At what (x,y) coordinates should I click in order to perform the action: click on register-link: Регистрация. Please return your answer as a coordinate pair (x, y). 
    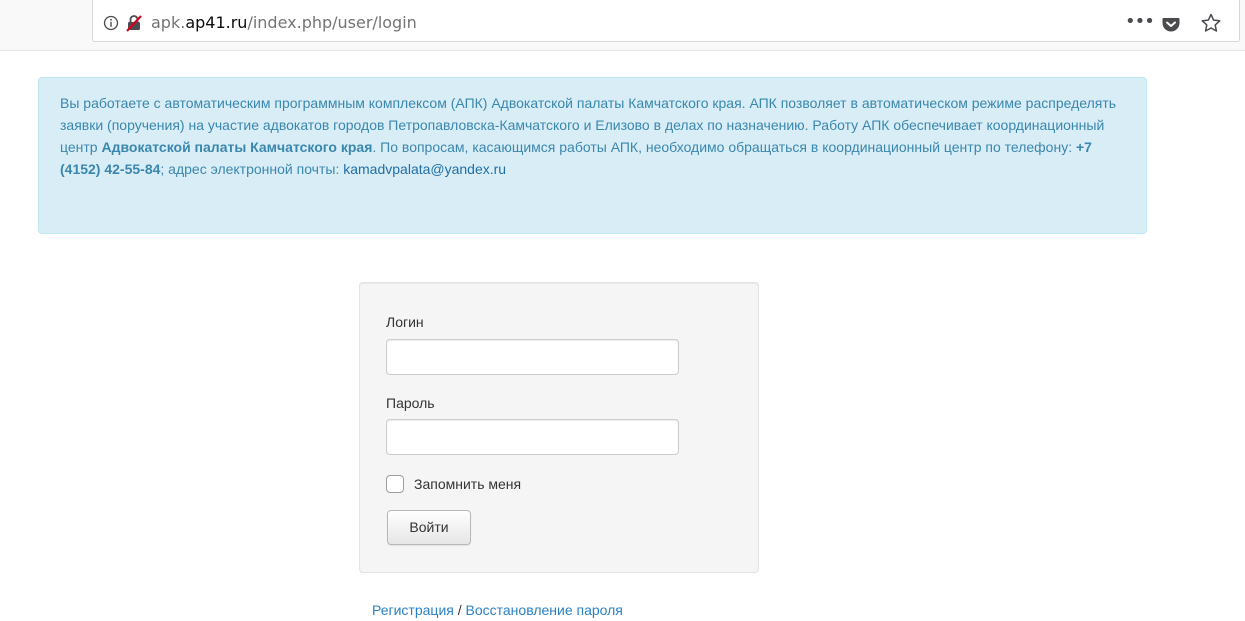
    Looking at the image, I should click on (413, 610).